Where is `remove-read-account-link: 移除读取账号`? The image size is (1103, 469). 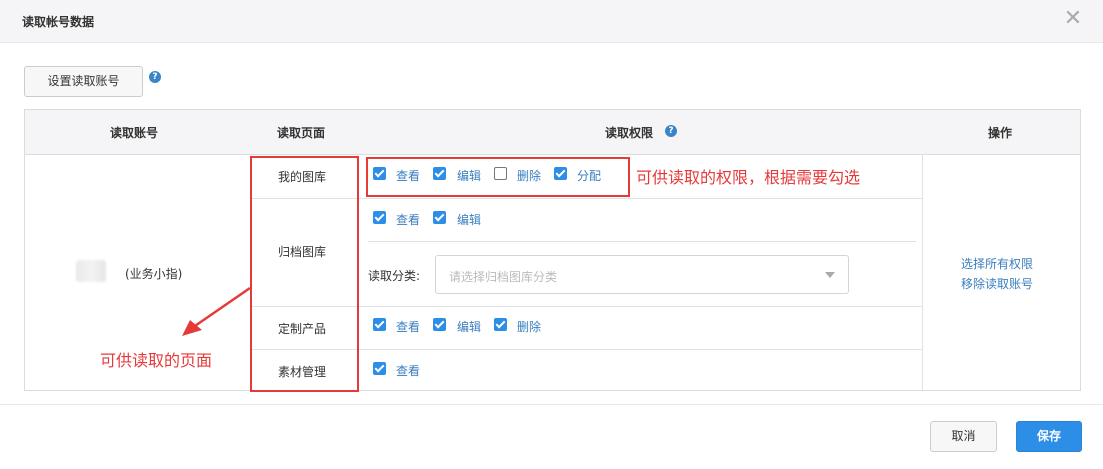
remove-read-account-link: 移除读取账号 is located at coordinates (997, 283).